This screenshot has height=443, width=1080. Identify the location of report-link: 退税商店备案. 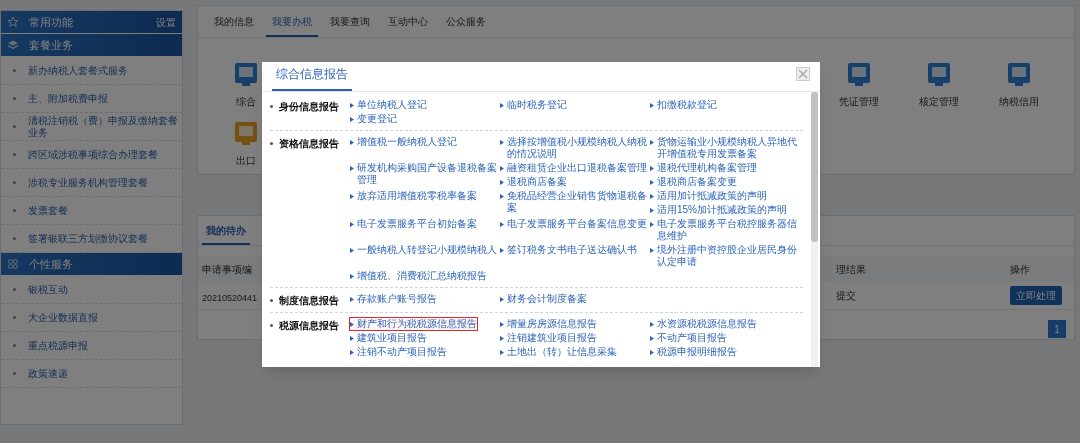
(533, 182).